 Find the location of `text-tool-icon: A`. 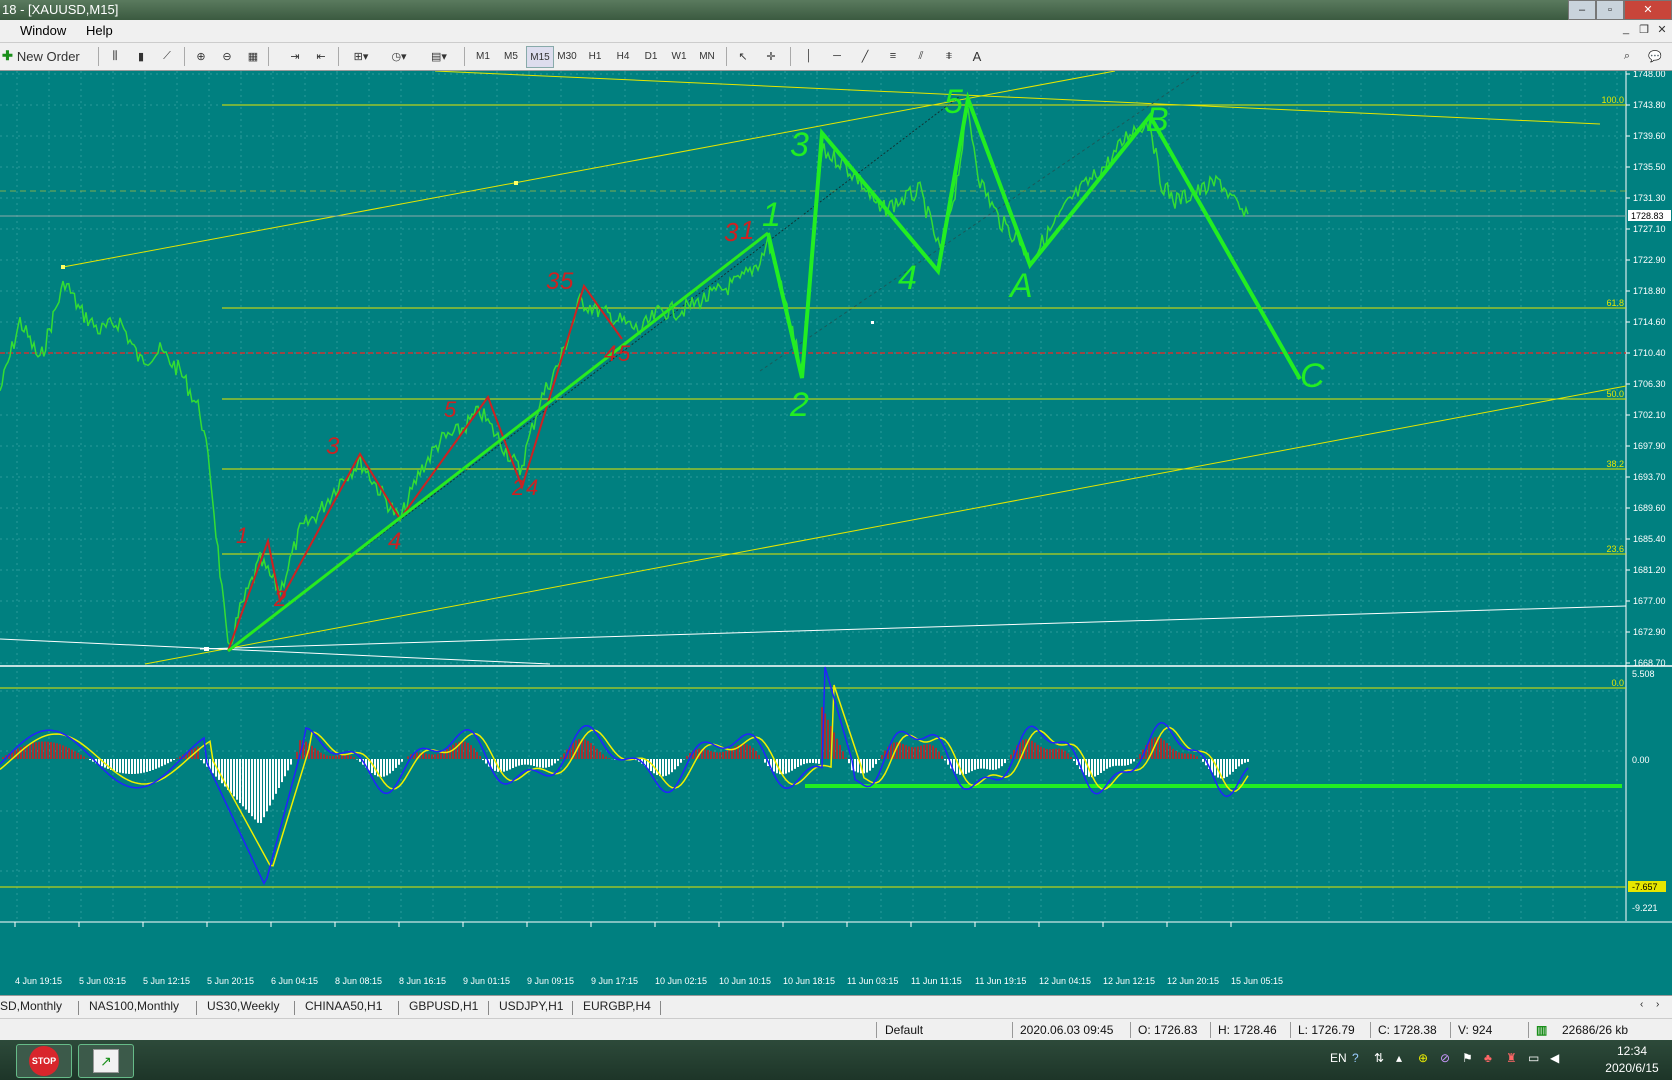

text-tool-icon: A is located at coordinates (977, 56).